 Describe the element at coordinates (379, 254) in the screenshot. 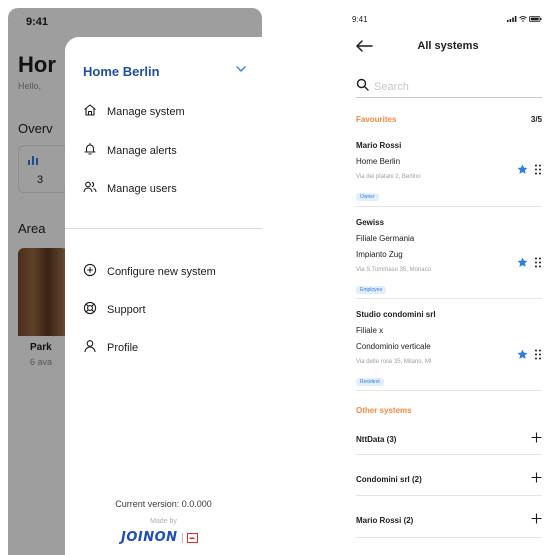

I see `system-name: Impianto Zug` at that location.